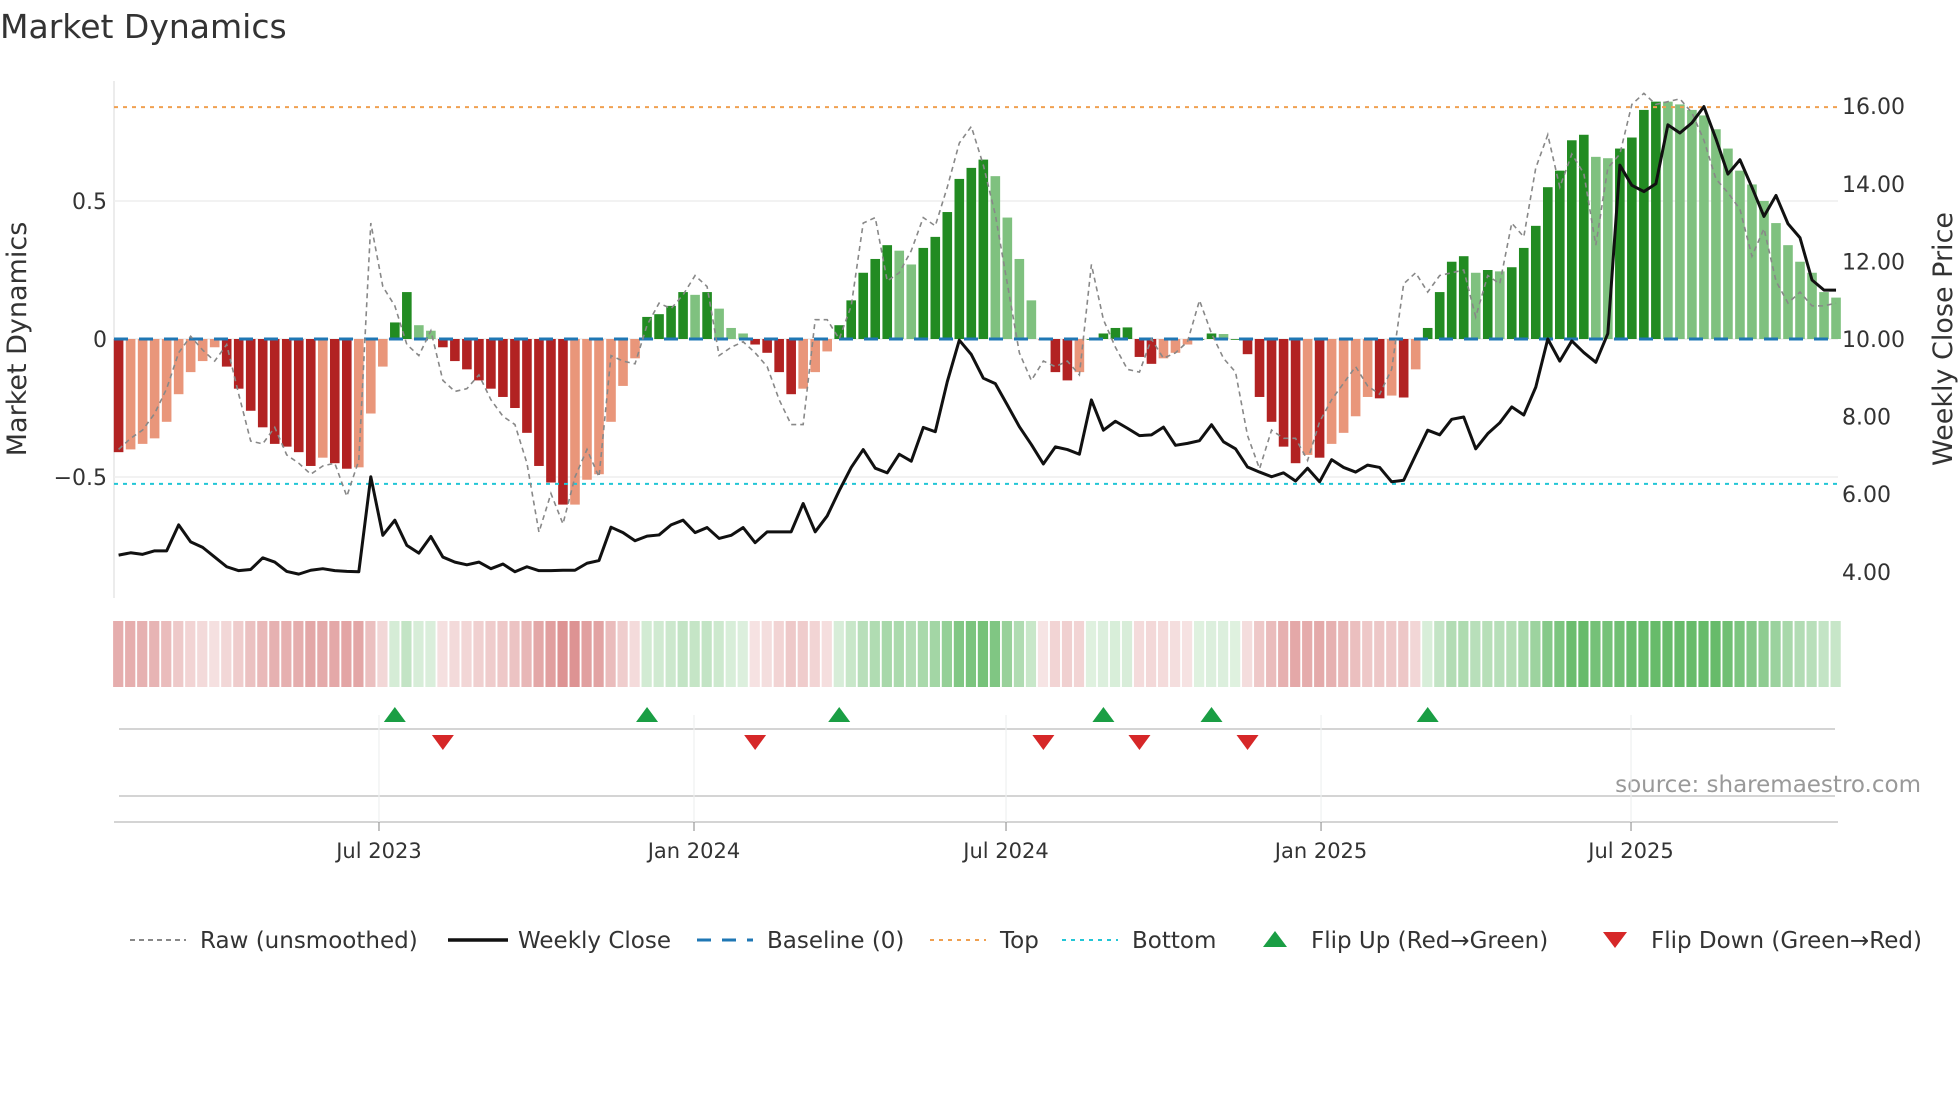 The width and height of the screenshot is (1960, 1102). Describe the element at coordinates (1873, 340) in the screenshot. I see `right-tick-label: 10.00` at that location.